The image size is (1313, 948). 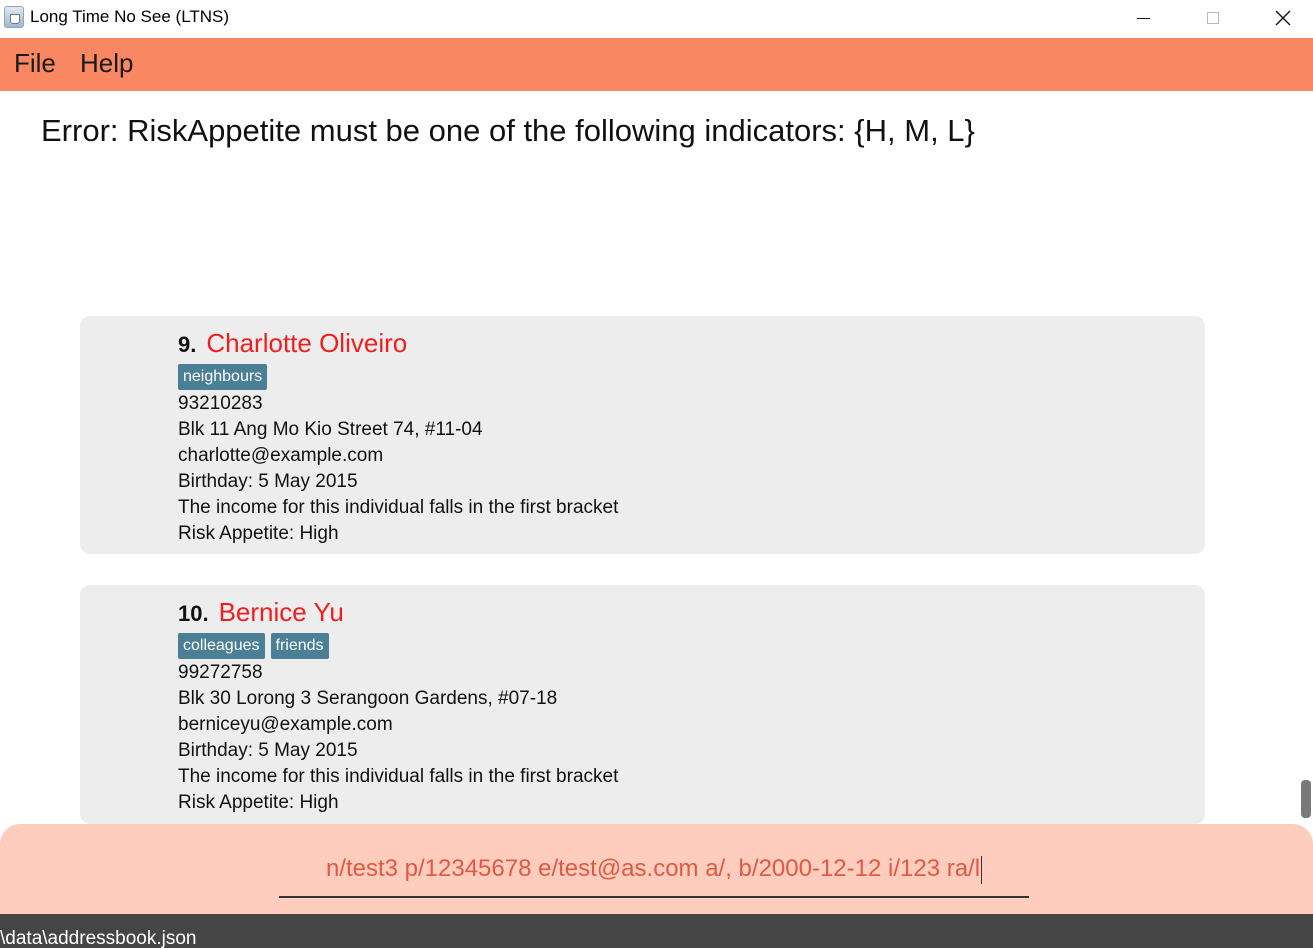 I want to click on menu-help: Help, so click(x=106, y=63).